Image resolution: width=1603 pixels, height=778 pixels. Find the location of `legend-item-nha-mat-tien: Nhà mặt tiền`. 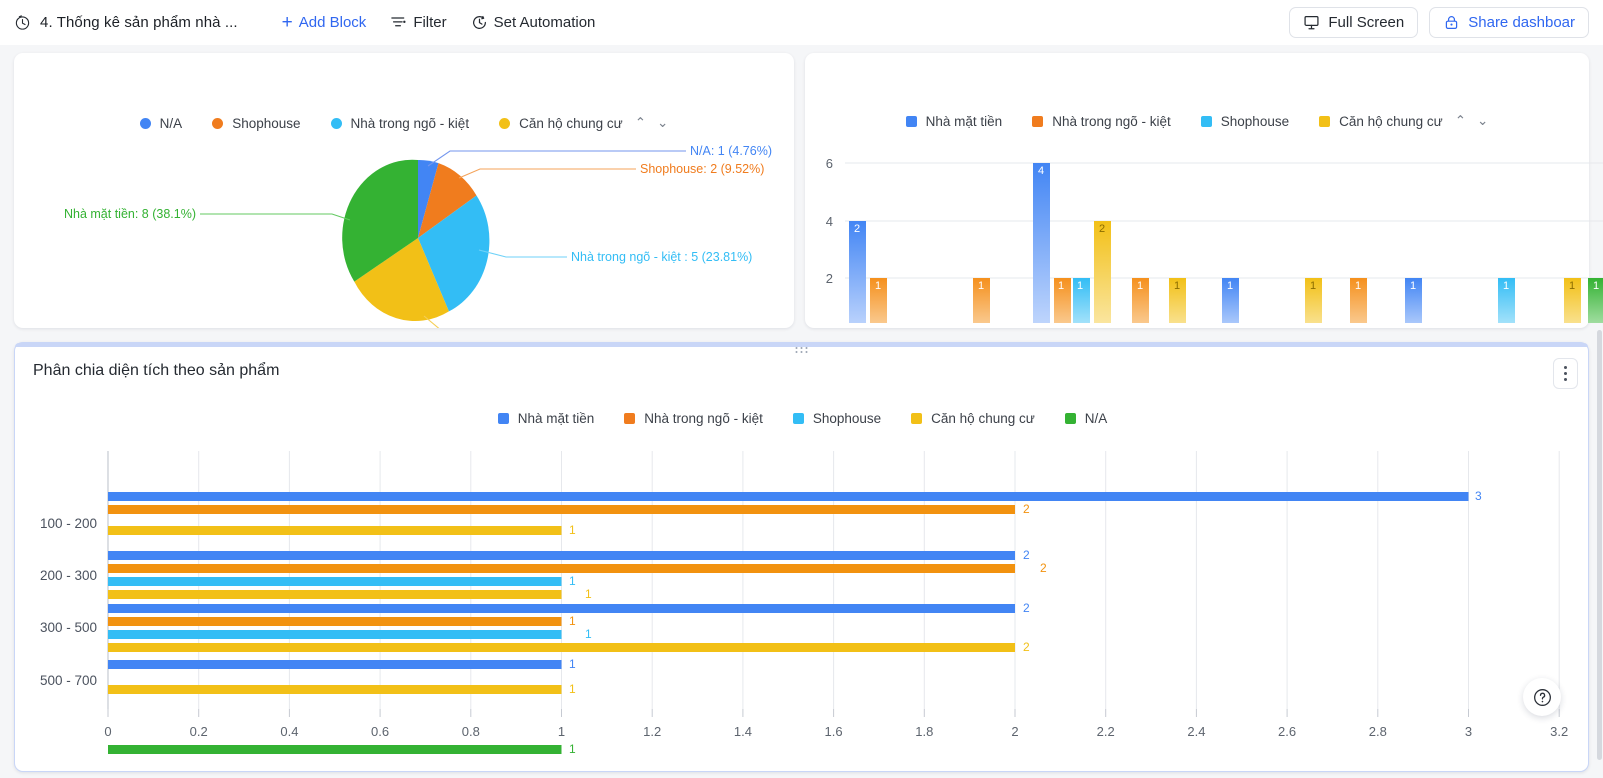

legend-item-nha-mat-tien: Nhà mặt tiền is located at coordinates (545, 418).